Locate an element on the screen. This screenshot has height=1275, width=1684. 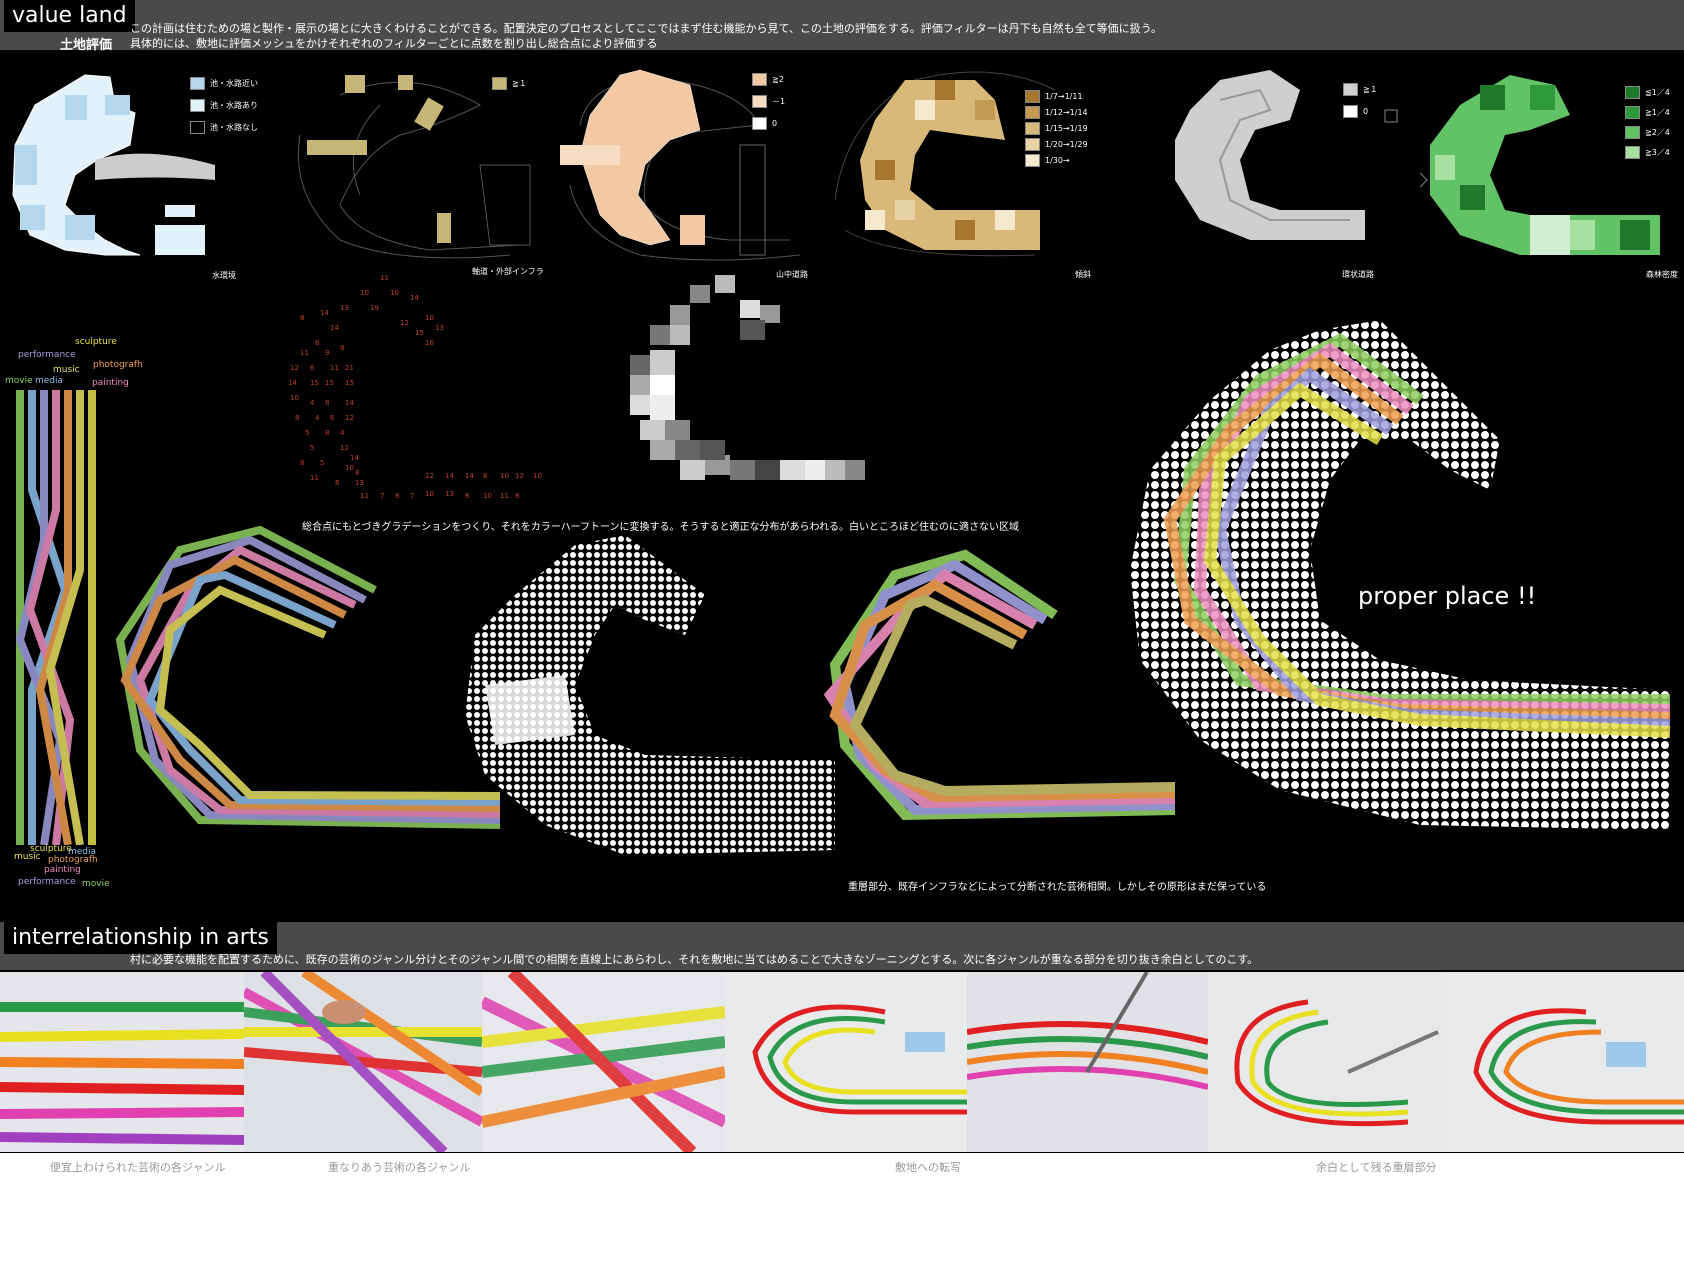
legend-item: ≦1／4 is located at coordinates (1647, 92).